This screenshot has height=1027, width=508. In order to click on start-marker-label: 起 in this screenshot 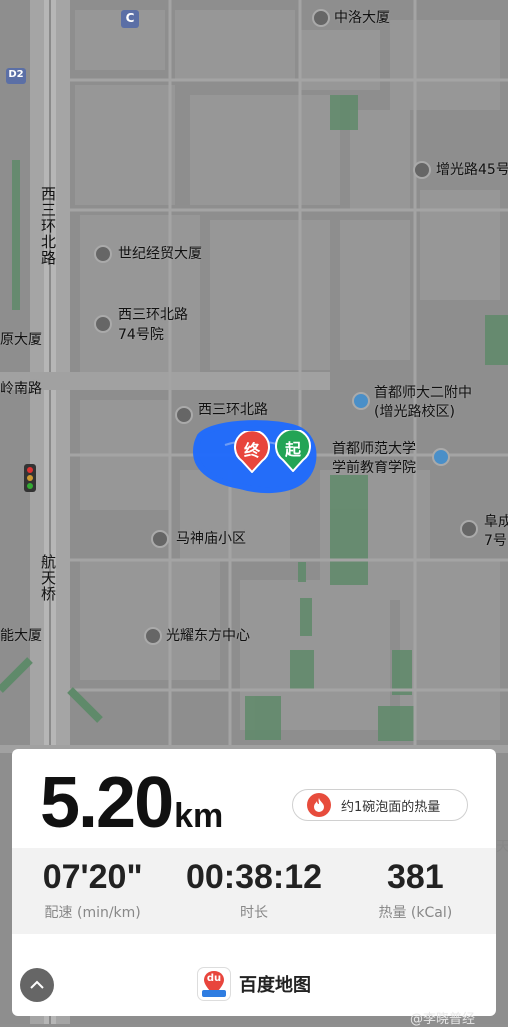, I will do `click(292, 449)`.